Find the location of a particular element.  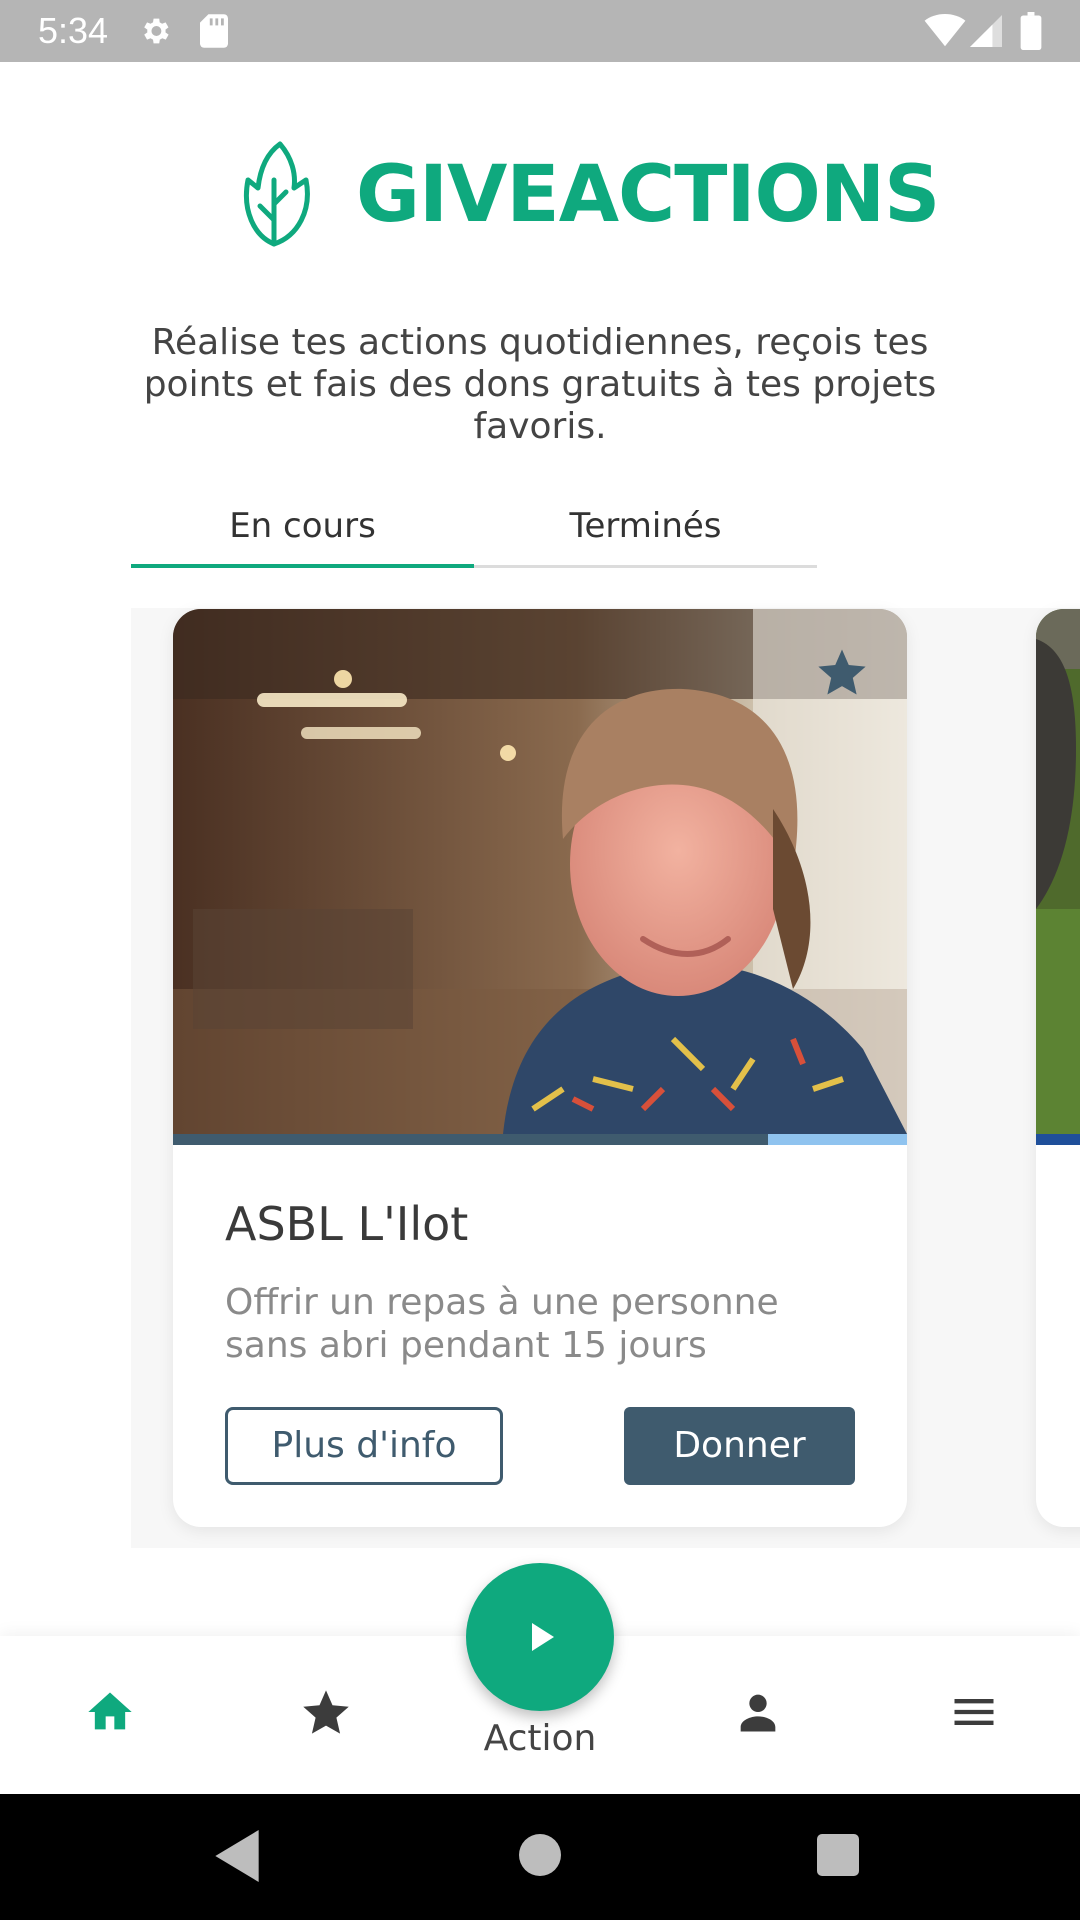

status-time: 5:34 is located at coordinates (73, 30).